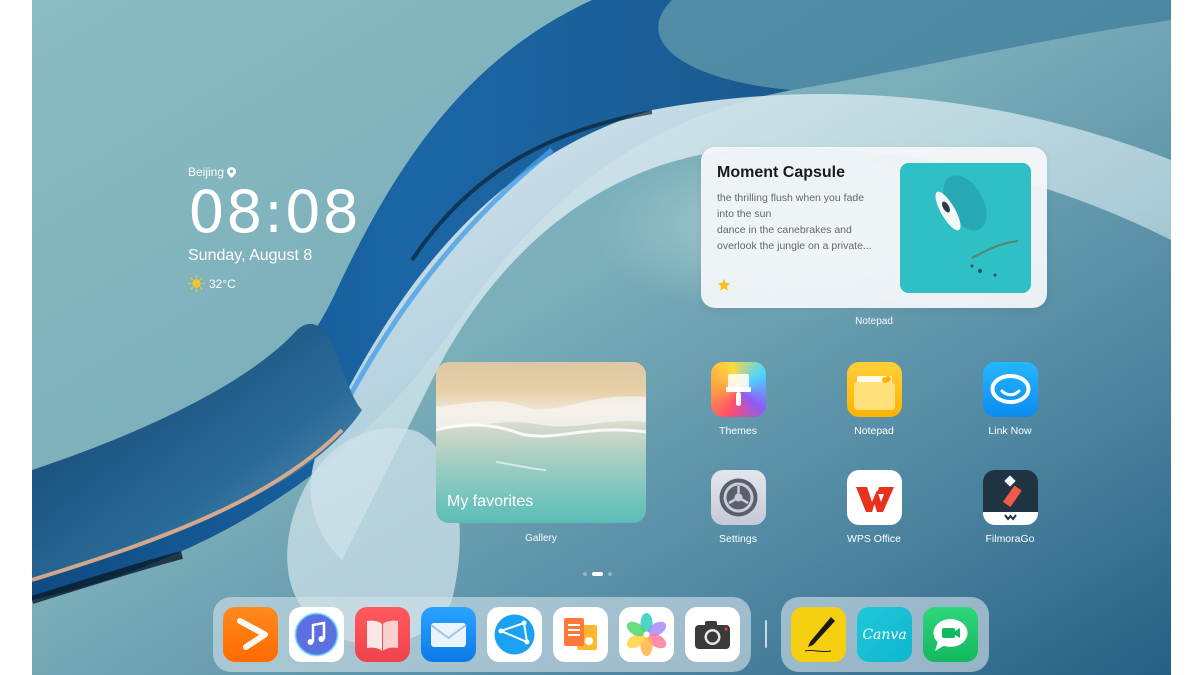 Image resolution: width=1200 pixels, height=675 pixels. What do you see at coordinates (1010, 431) in the screenshot?
I see `app-label: Link Now` at bounding box center [1010, 431].